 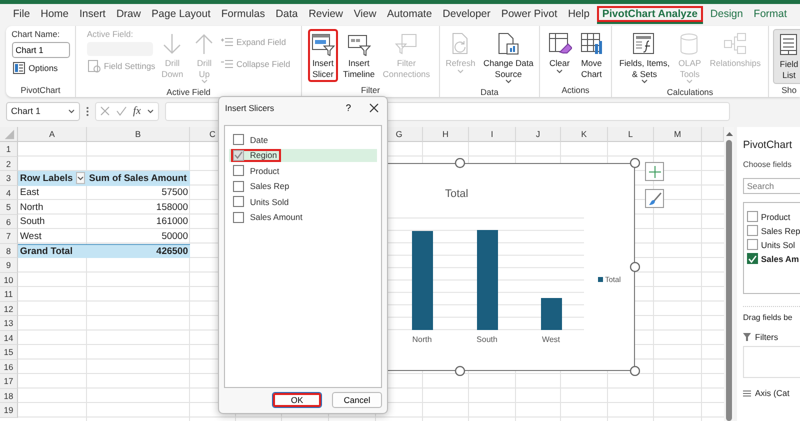 I want to click on more-icon, so click(x=87, y=111).